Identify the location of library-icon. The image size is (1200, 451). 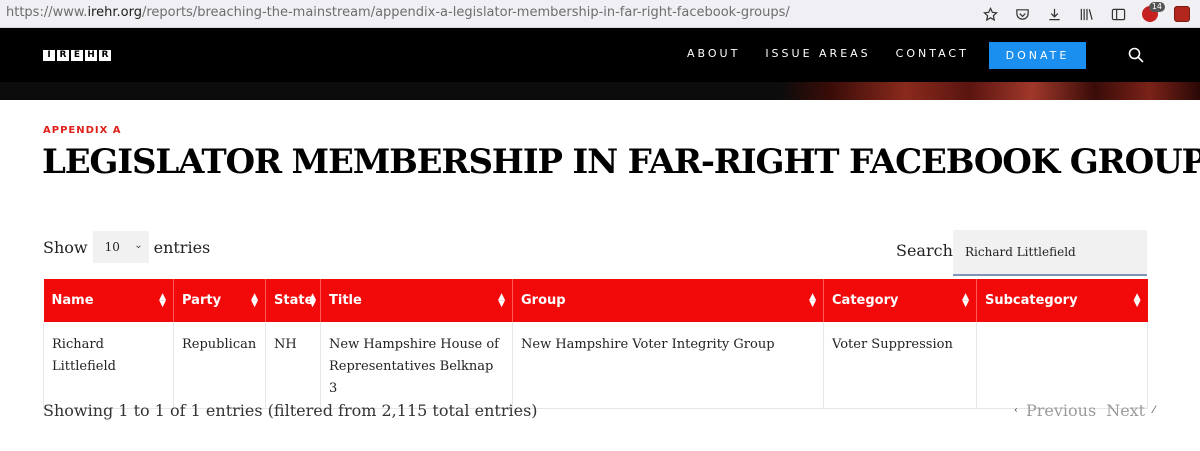
(1086, 14).